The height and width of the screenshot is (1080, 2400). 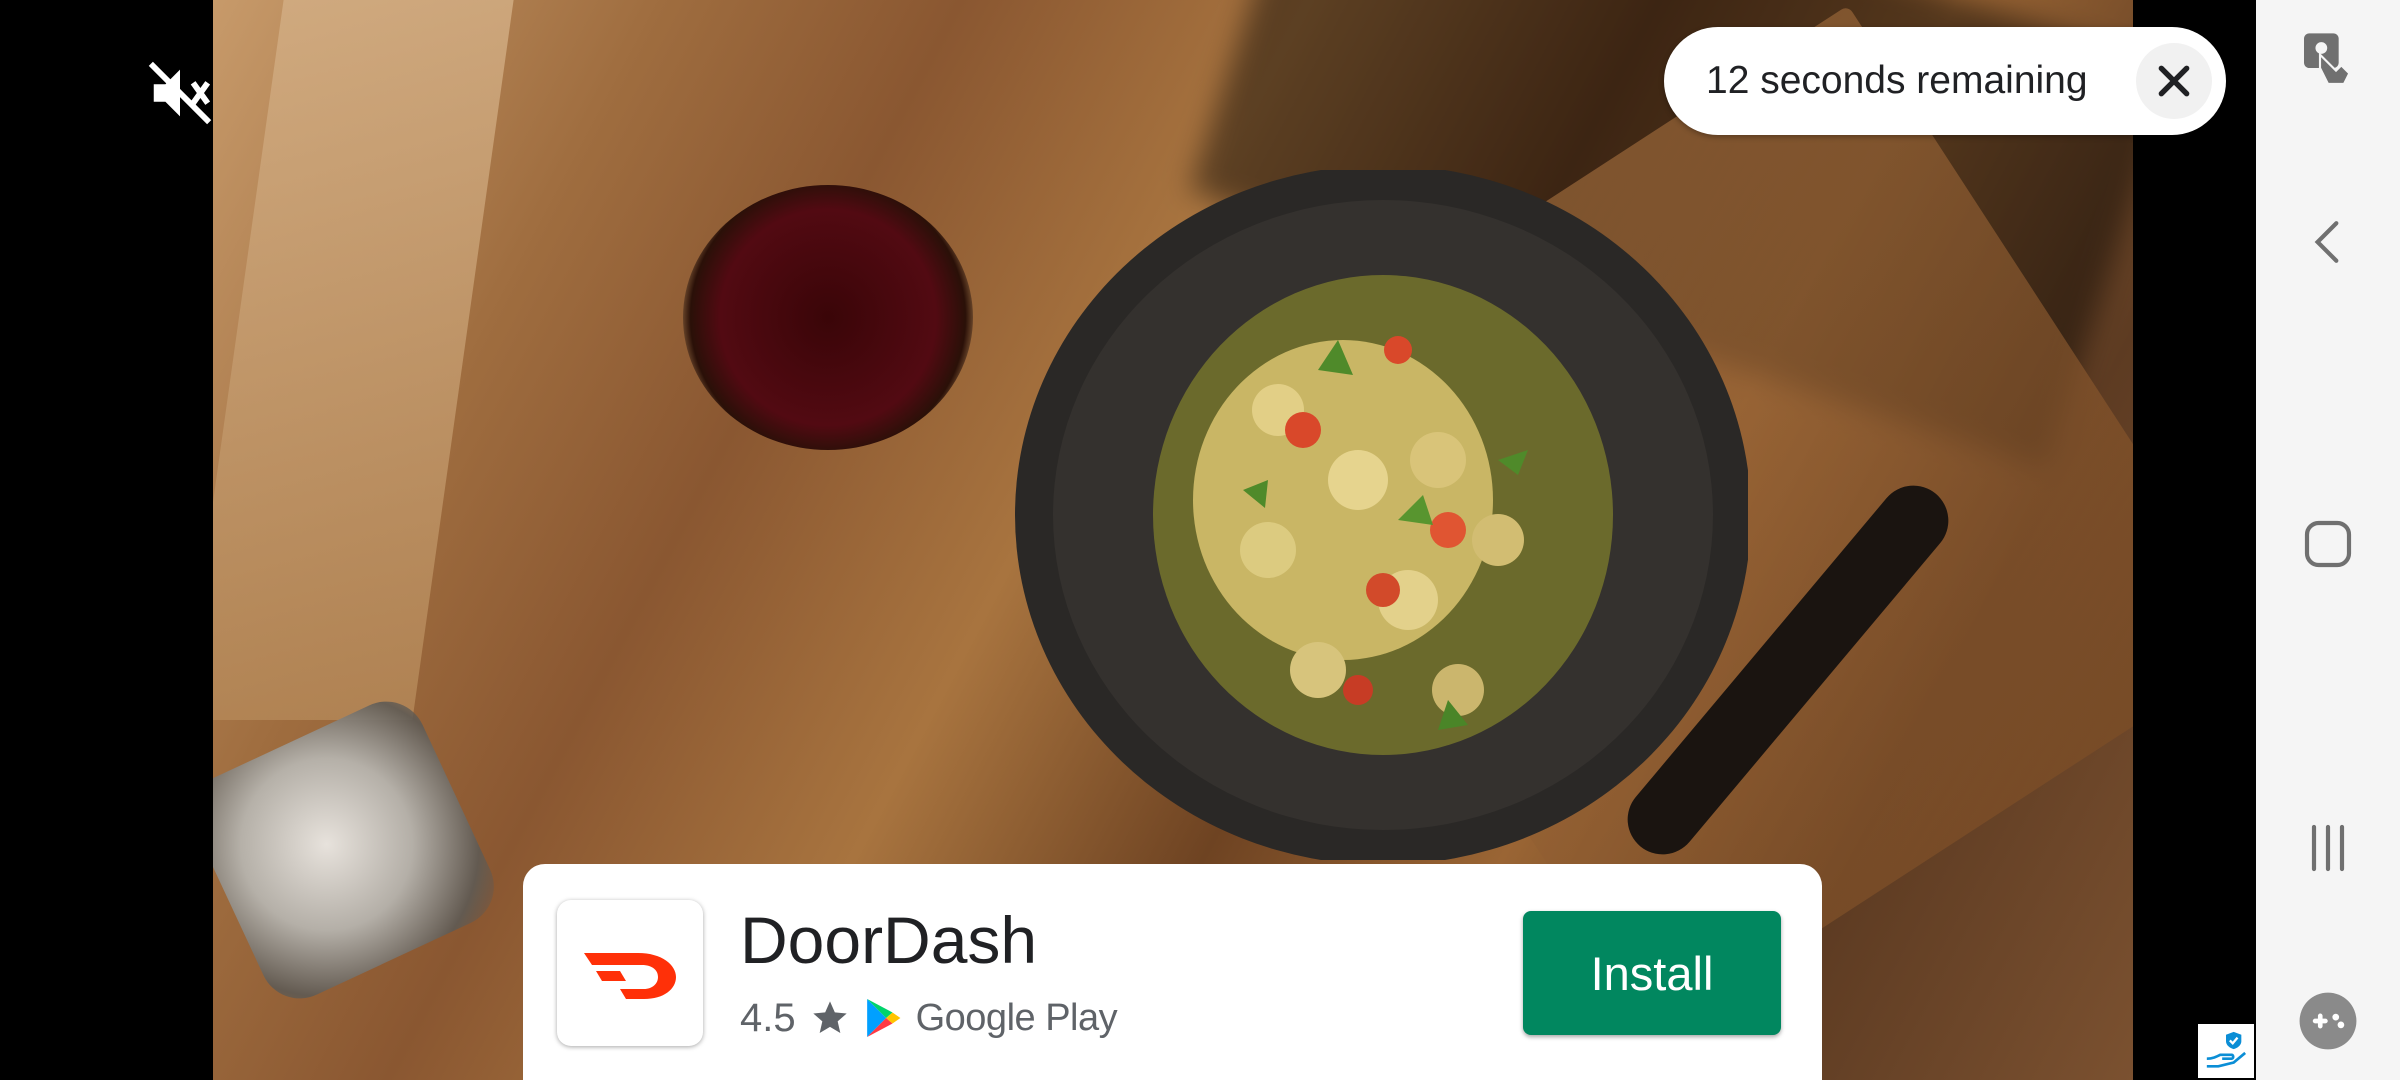 What do you see at coordinates (2328, 60) in the screenshot?
I see `touch-lock-icon` at bounding box center [2328, 60].